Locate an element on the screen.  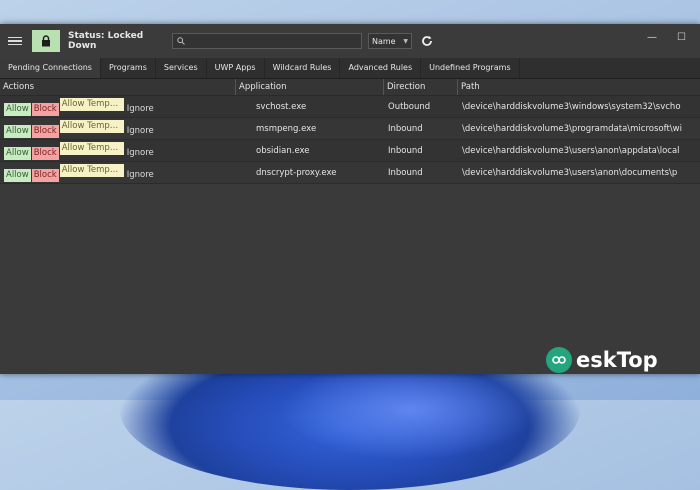
tab-services: Services is located at coordinates (181, 68).